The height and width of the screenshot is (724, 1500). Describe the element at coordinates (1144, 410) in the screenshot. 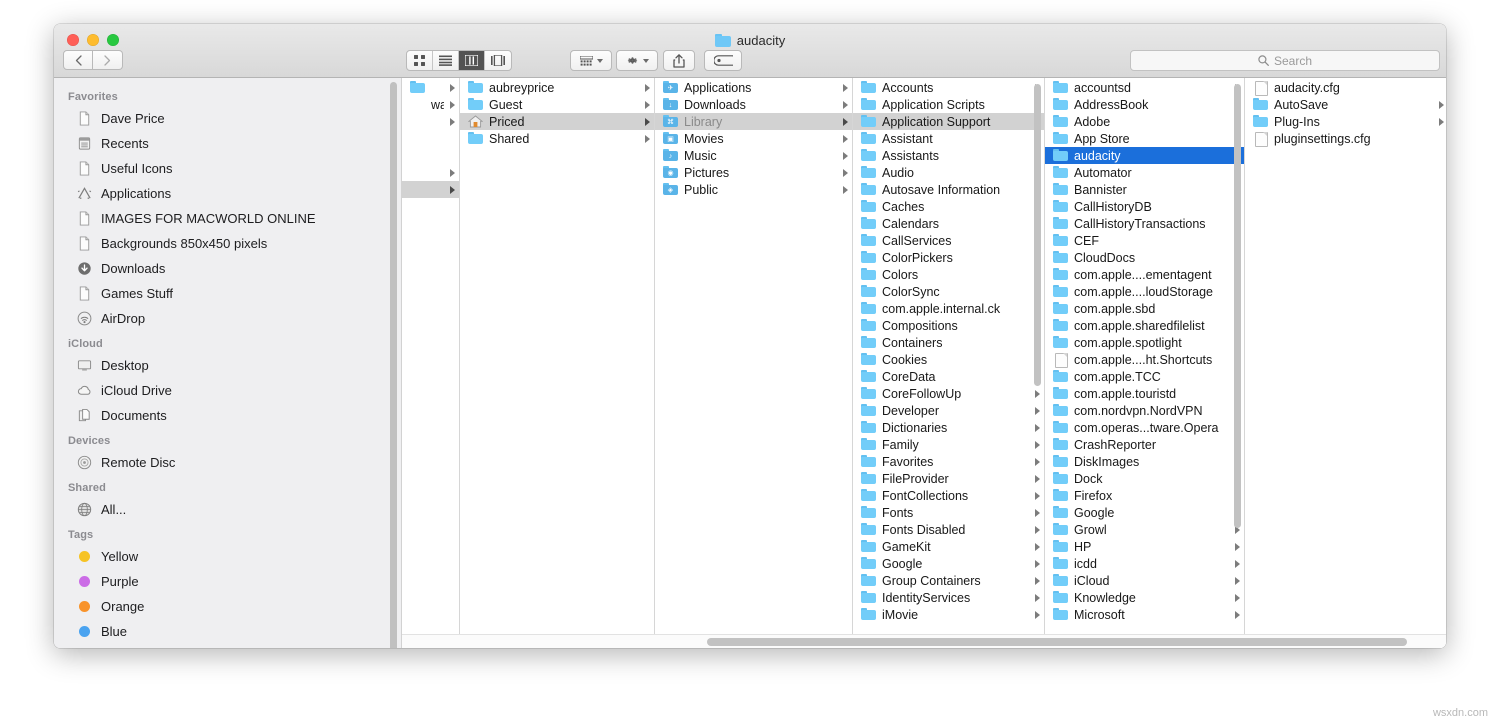

I see `column-row: com.nordvpn.NordVPN` at that location.